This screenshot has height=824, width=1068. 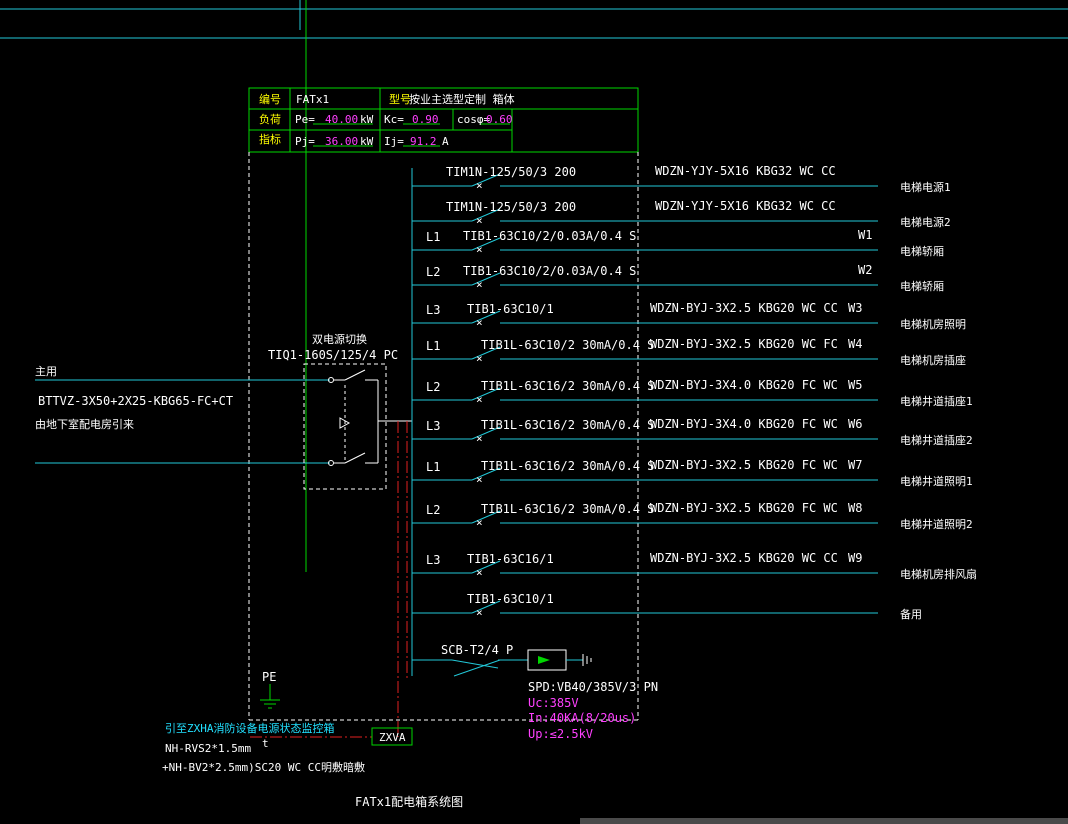 What do you see at coordinates (936, 401) in the screenshot?
I see `load-label: 电梯井道插座1` at bounding box center [936, 401].